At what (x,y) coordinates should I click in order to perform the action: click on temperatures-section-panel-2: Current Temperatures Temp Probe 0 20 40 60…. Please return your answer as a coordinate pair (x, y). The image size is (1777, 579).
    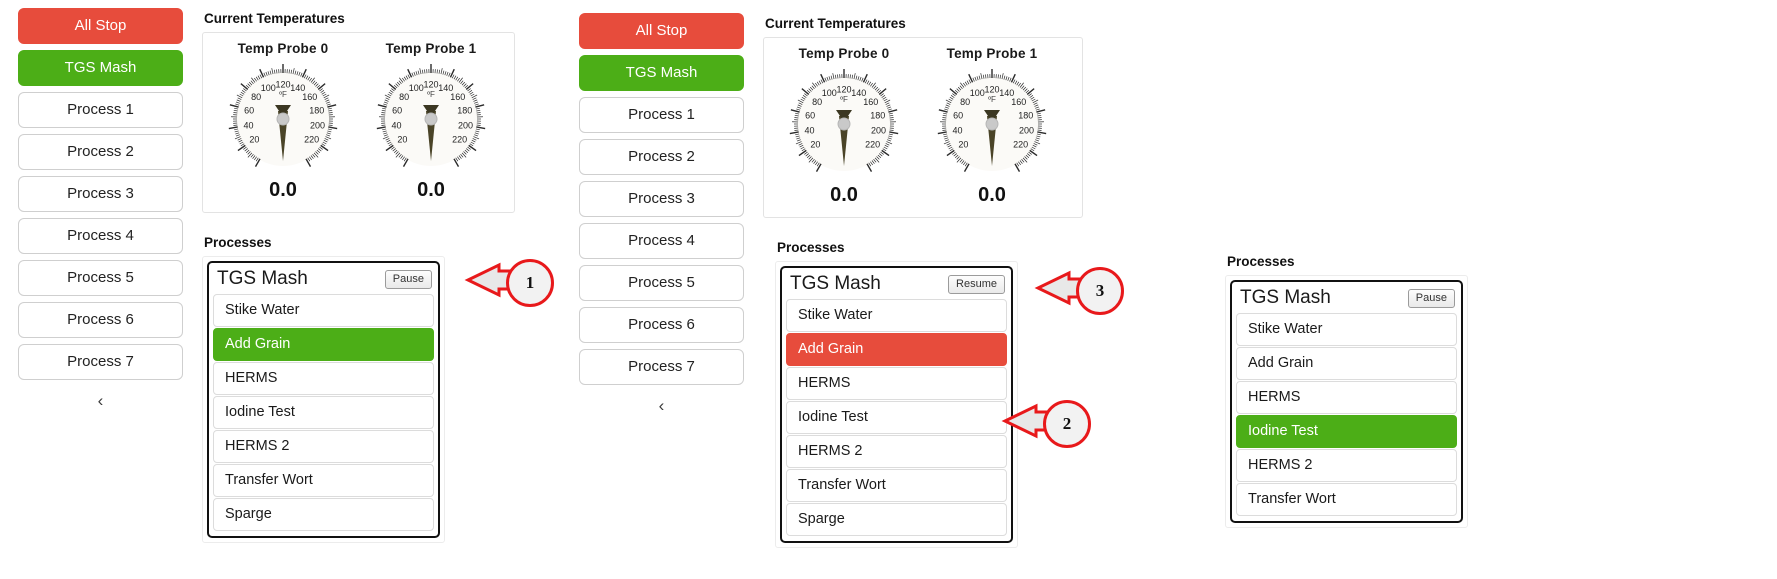
    Looking at the image, I should click on (923, 117).